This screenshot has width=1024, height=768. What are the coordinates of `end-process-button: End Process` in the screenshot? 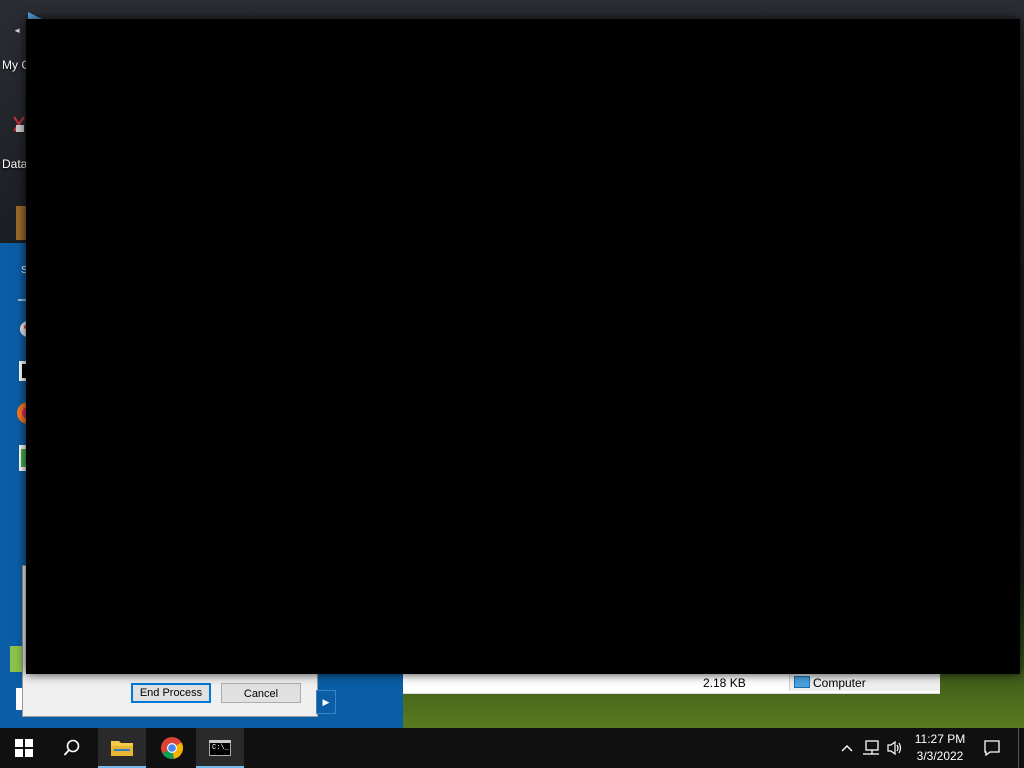 It's located at (171, 693).